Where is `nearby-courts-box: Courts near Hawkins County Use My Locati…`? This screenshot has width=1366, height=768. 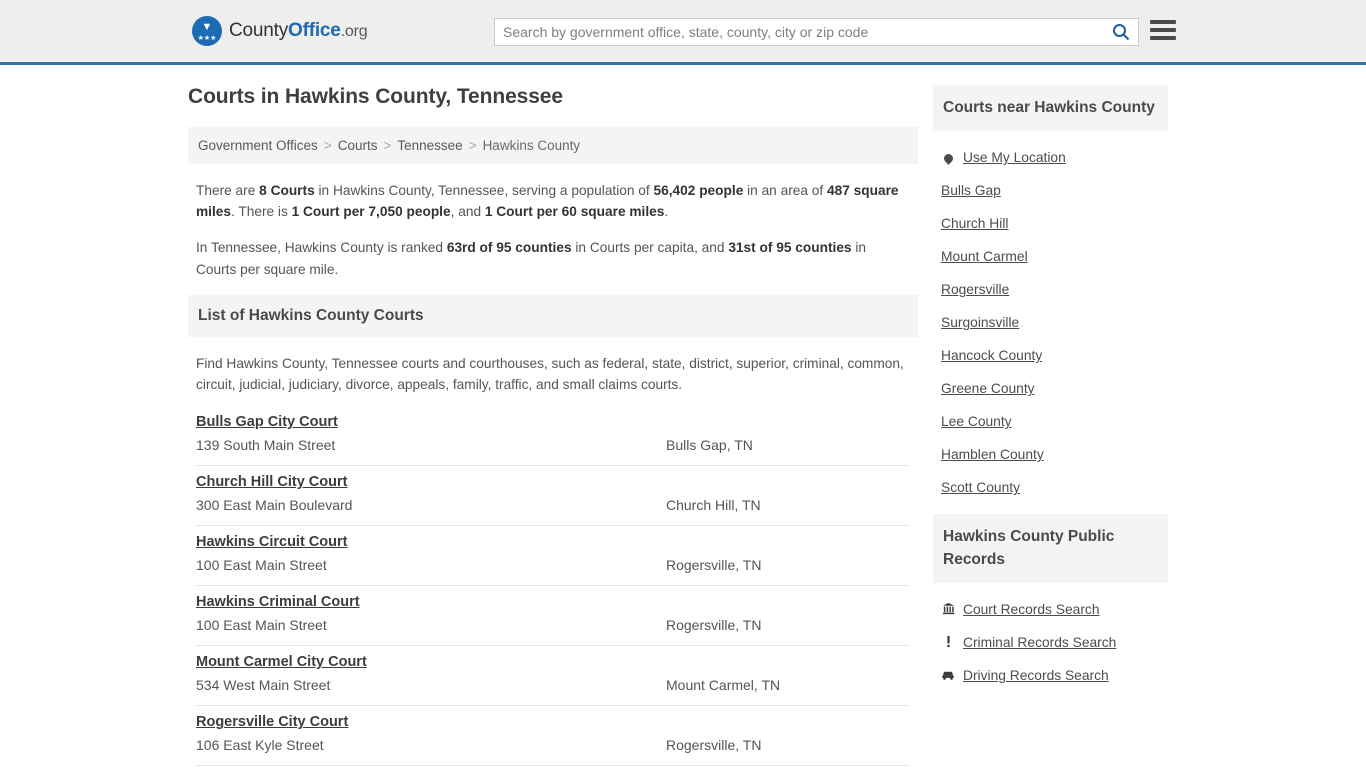 nearby-courts-box: Courts near Hawkins County Use My Locati… is located at coordinates (1050, 294).